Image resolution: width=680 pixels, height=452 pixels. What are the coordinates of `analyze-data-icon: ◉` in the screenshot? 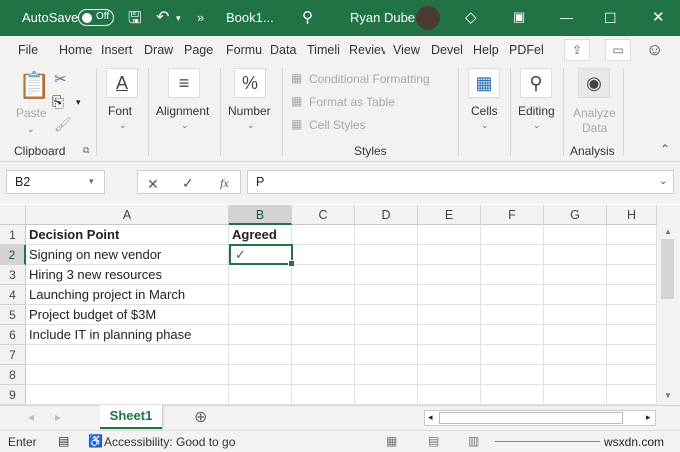 It's located at (594, 83).